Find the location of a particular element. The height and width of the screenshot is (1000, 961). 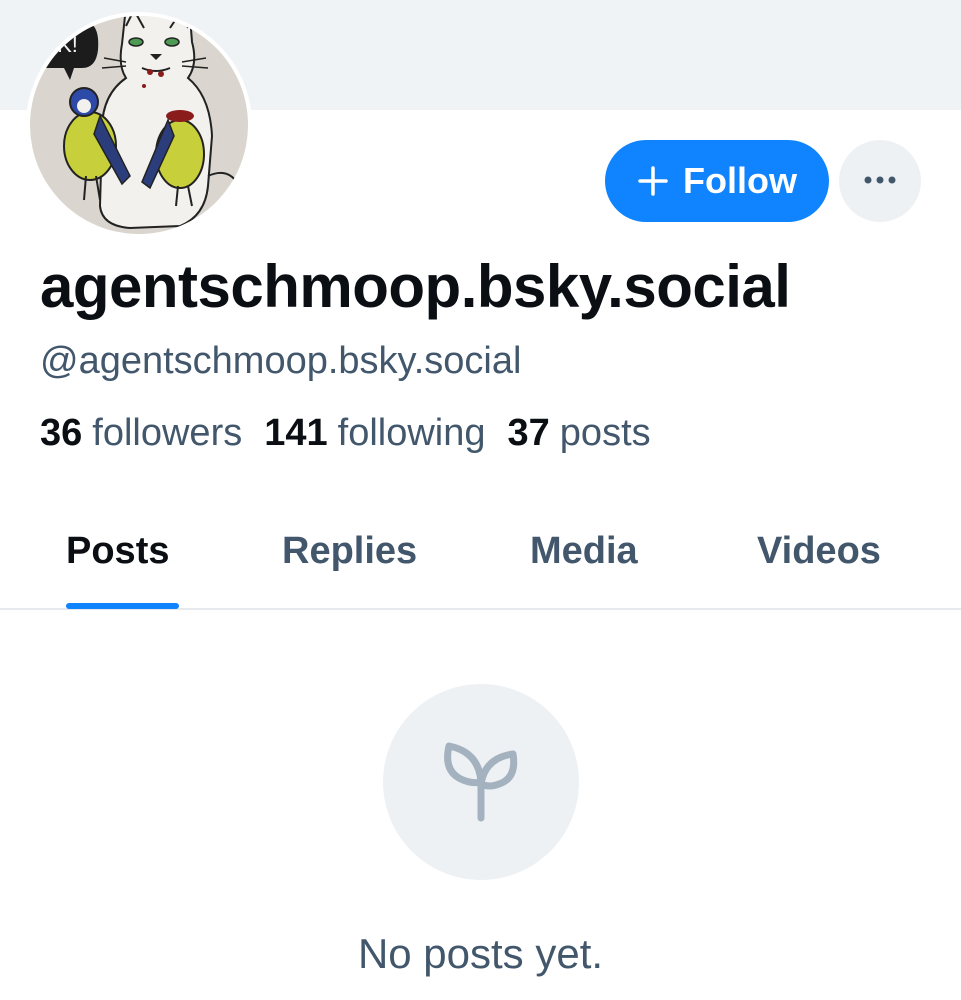

follow-button-label: Follow is located at coordinates (740, 180).